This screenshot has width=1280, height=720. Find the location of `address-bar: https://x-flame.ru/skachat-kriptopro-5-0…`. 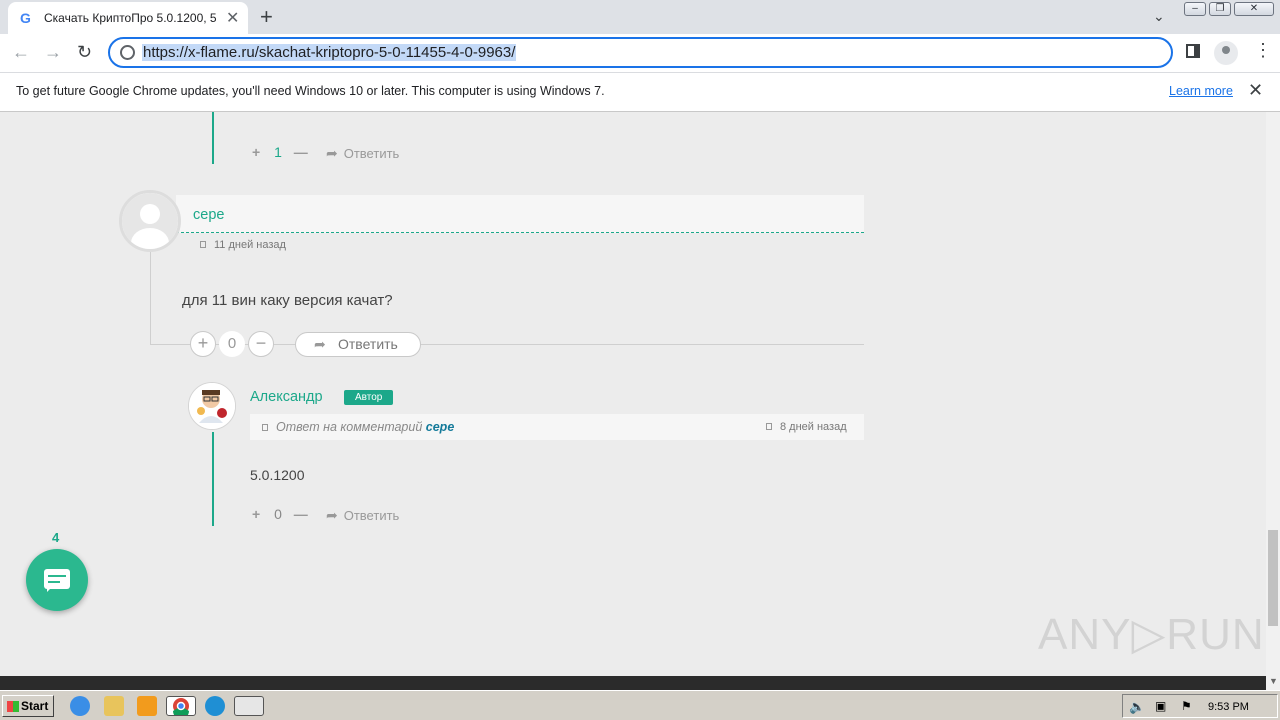

address-bar: https://x-flame.ru/skachat-kriptopro-5-0… is located at coordinates (640, 52).